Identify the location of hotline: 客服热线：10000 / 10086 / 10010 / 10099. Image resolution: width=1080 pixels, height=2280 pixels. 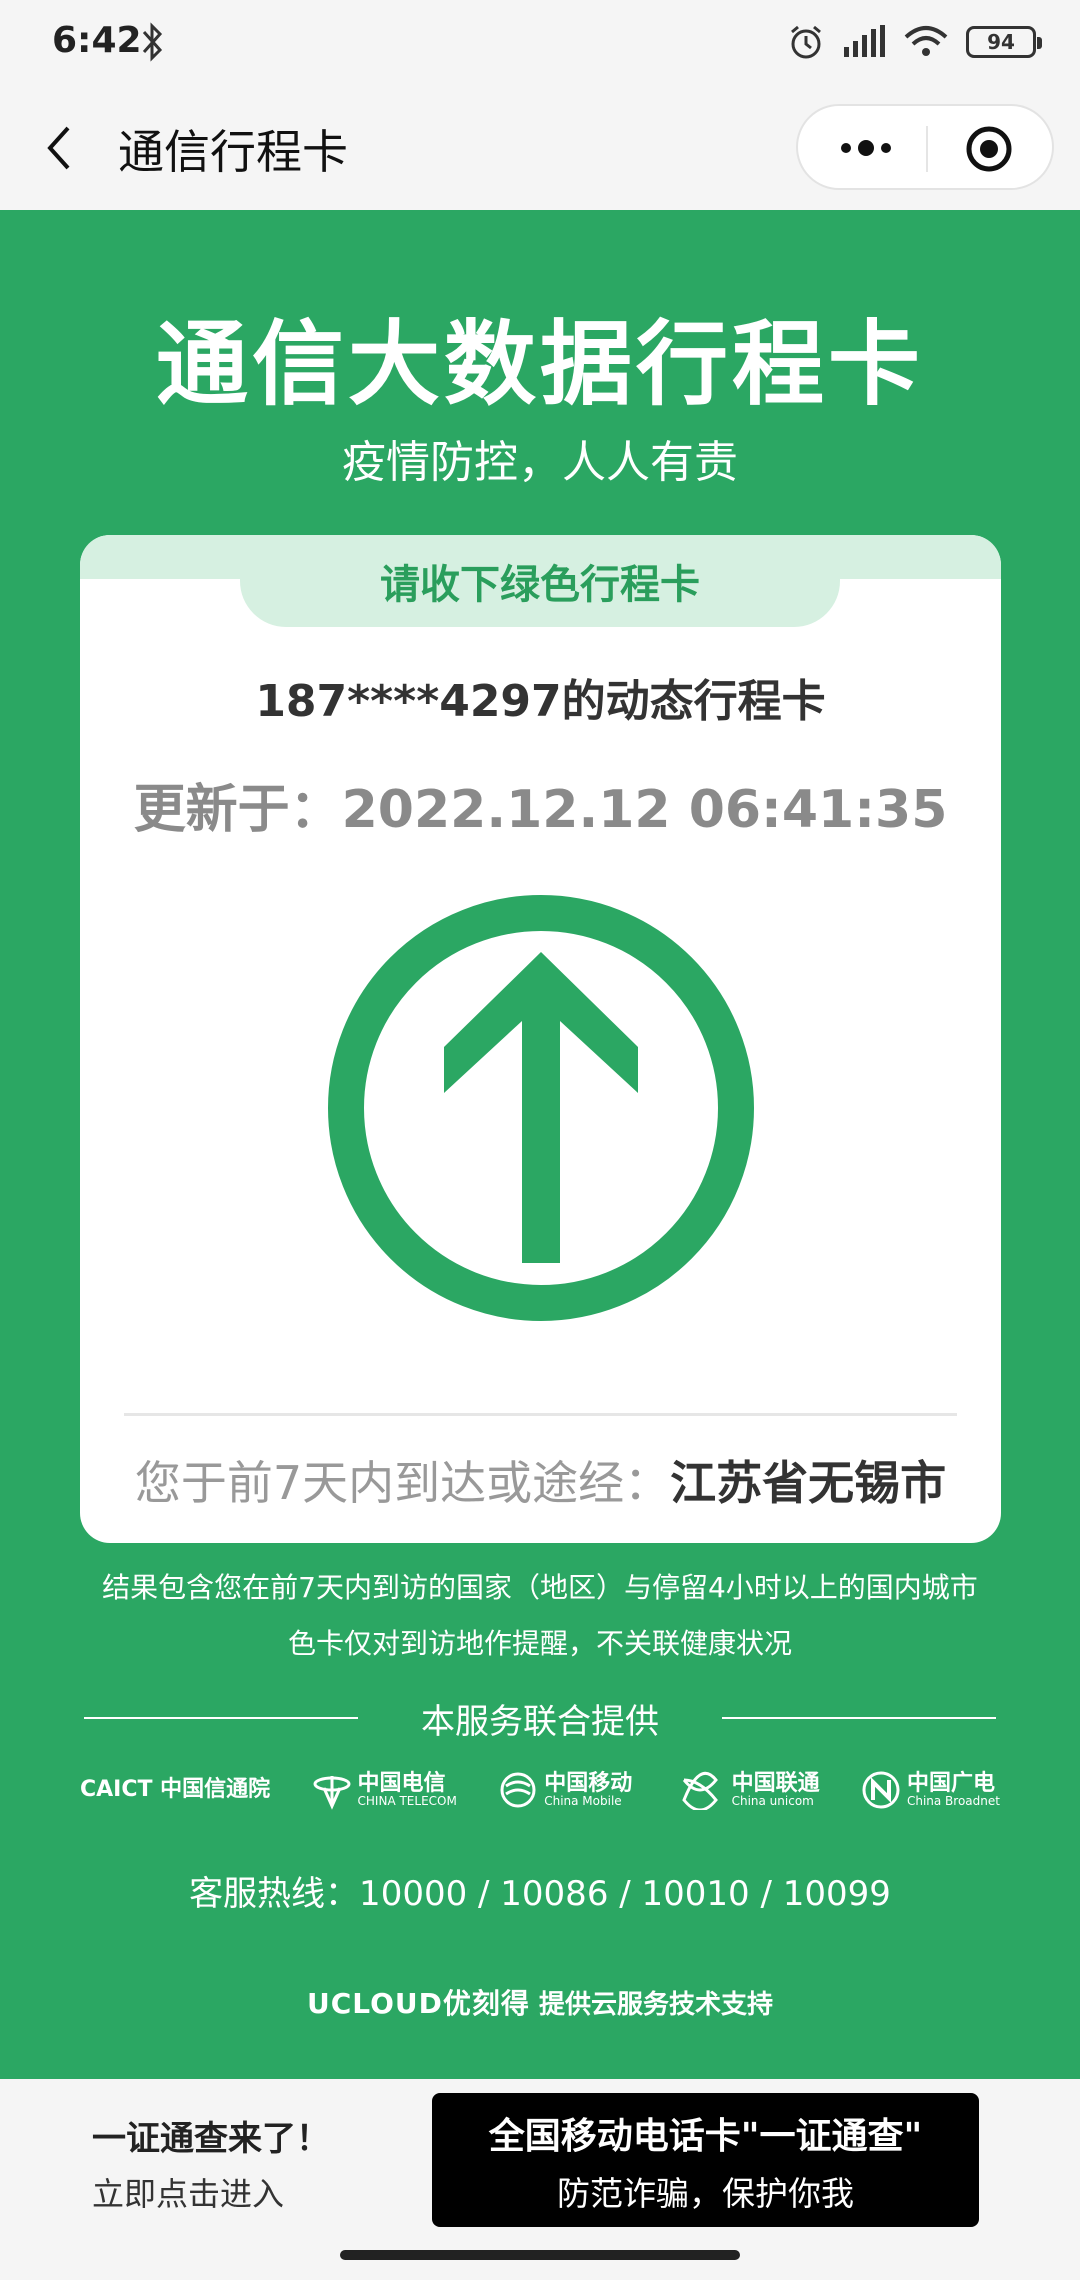
(540, 1894).